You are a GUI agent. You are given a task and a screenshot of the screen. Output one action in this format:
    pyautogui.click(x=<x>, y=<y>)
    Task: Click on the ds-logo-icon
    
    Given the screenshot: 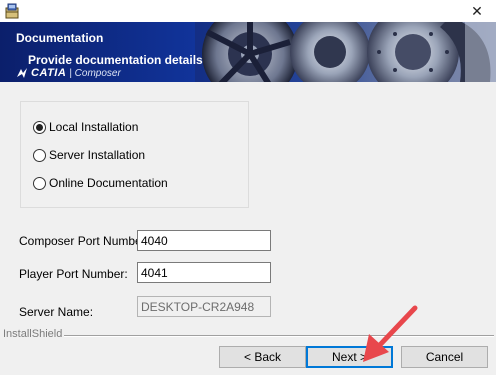 What is the action you would take?
    pyautogui.click(x=22, y=73)
    